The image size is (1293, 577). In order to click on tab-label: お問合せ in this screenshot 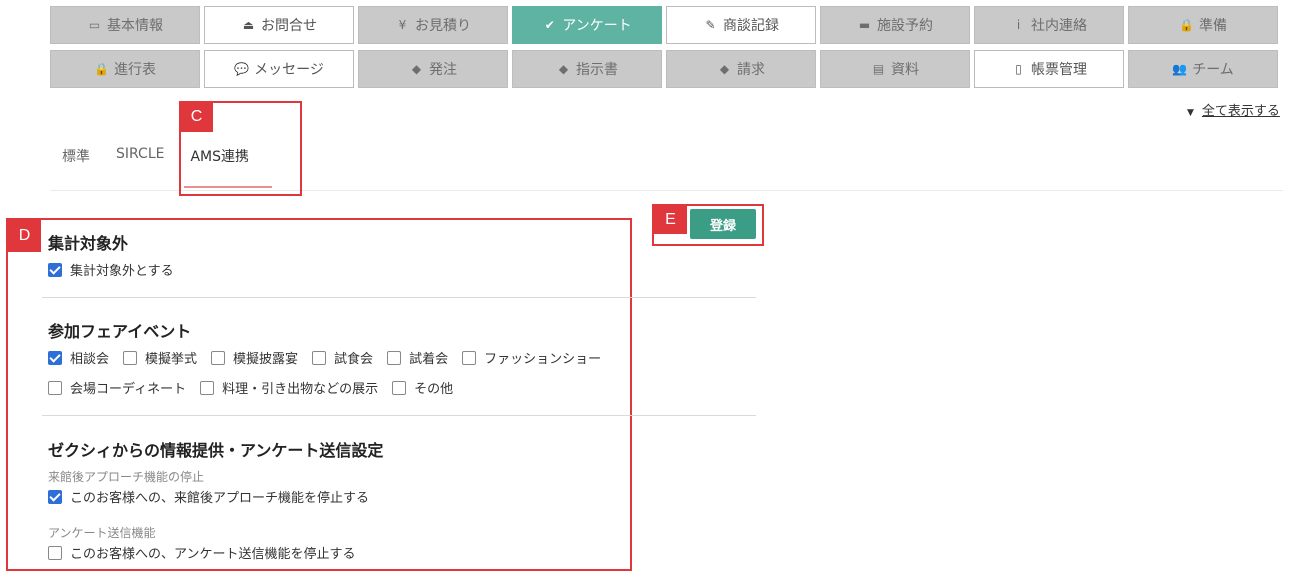, I will do `click(289, 26)`.